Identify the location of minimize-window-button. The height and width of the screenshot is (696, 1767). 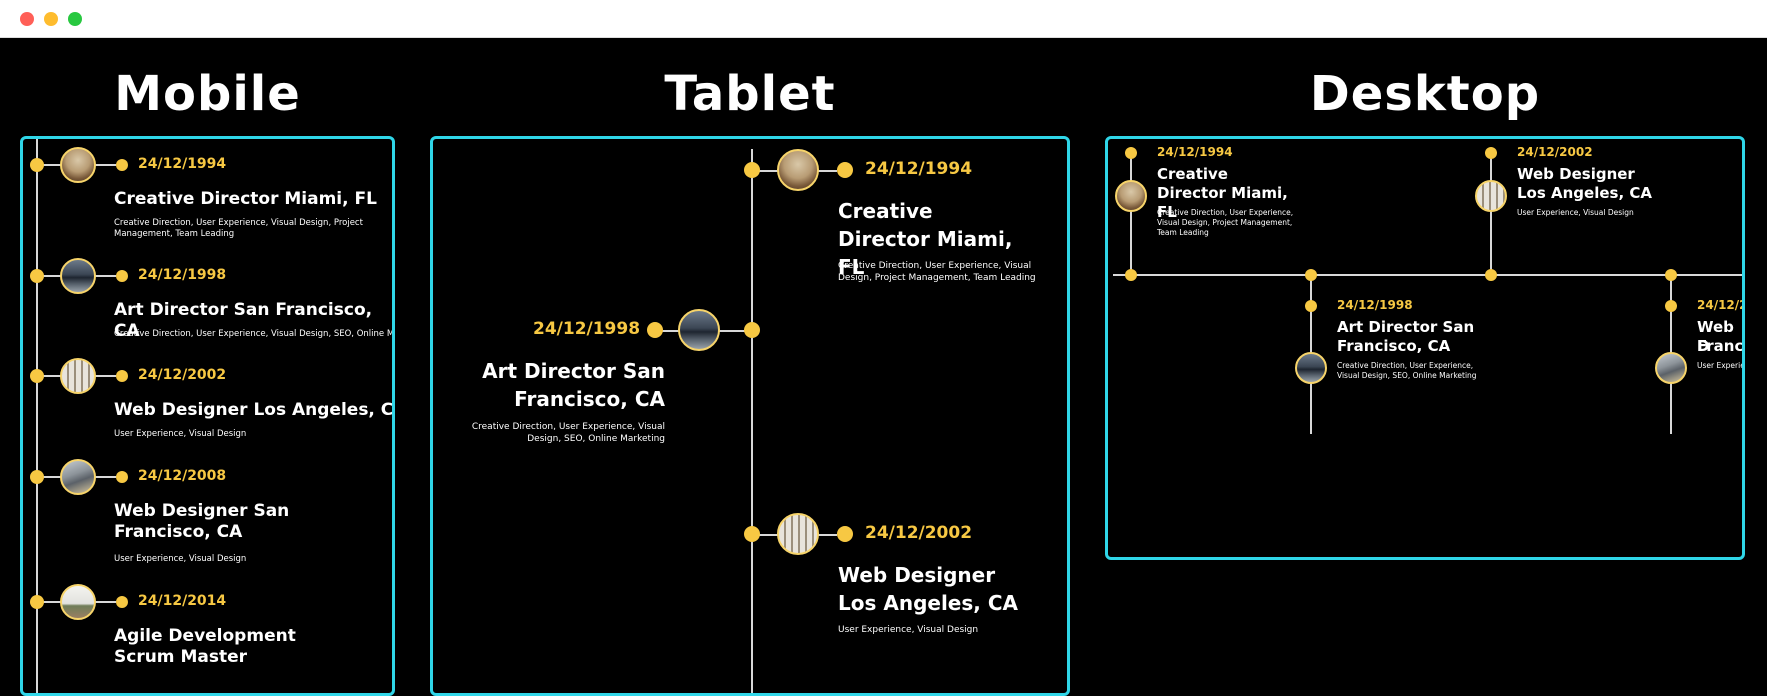
(51, 19).